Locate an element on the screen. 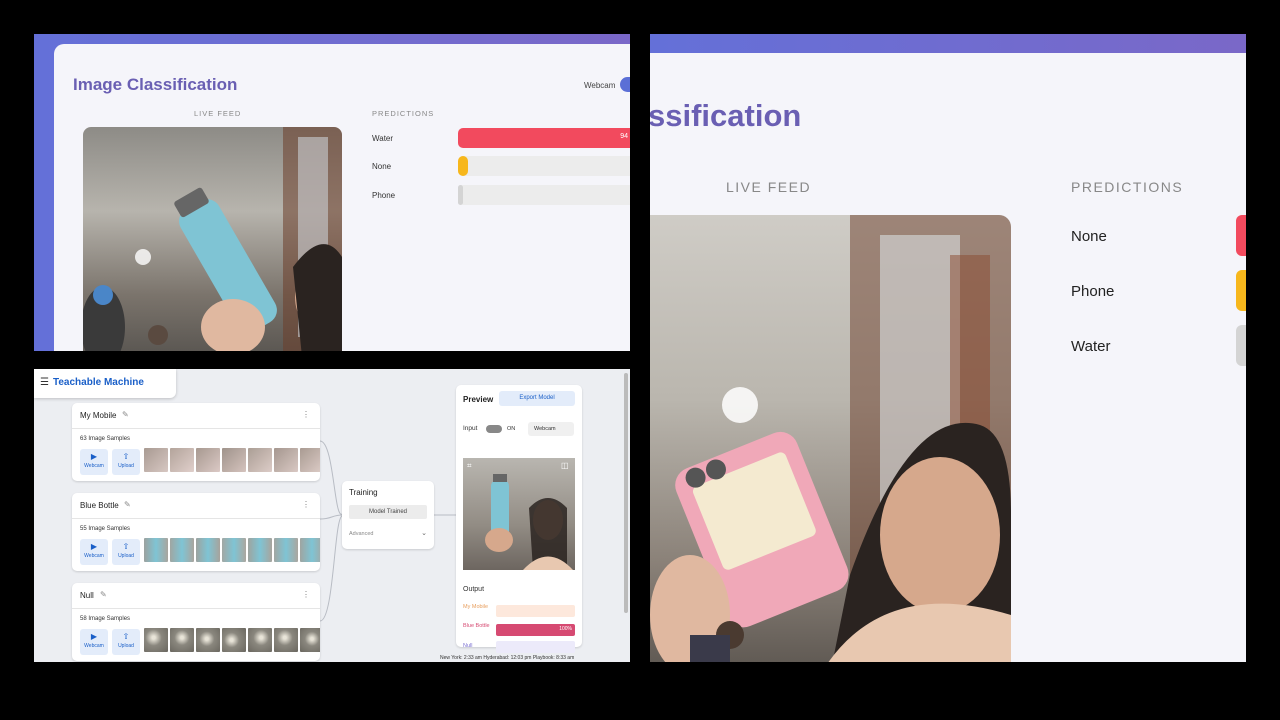 This screenshot has height=720, width=1280. output-value: 100% is located at coordinates (565, 629).